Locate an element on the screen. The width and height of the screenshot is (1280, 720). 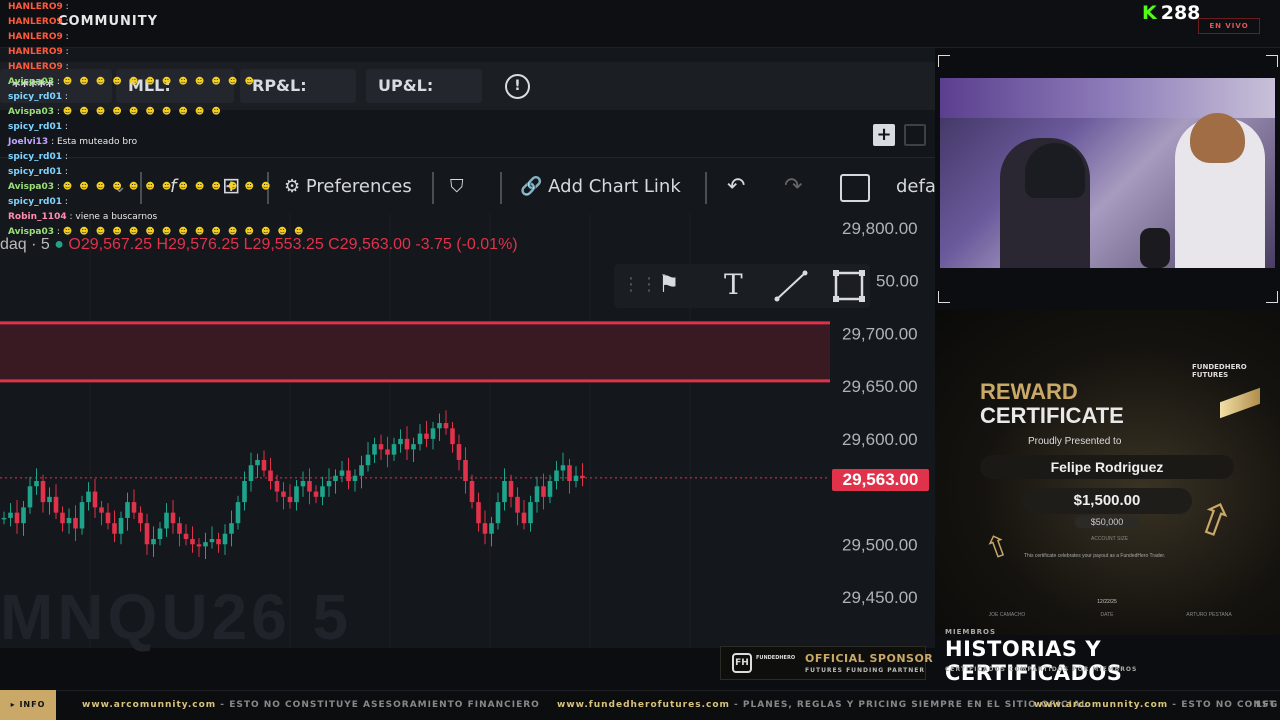
cert-account: $50,000 is located at coordinates (1107, 522).